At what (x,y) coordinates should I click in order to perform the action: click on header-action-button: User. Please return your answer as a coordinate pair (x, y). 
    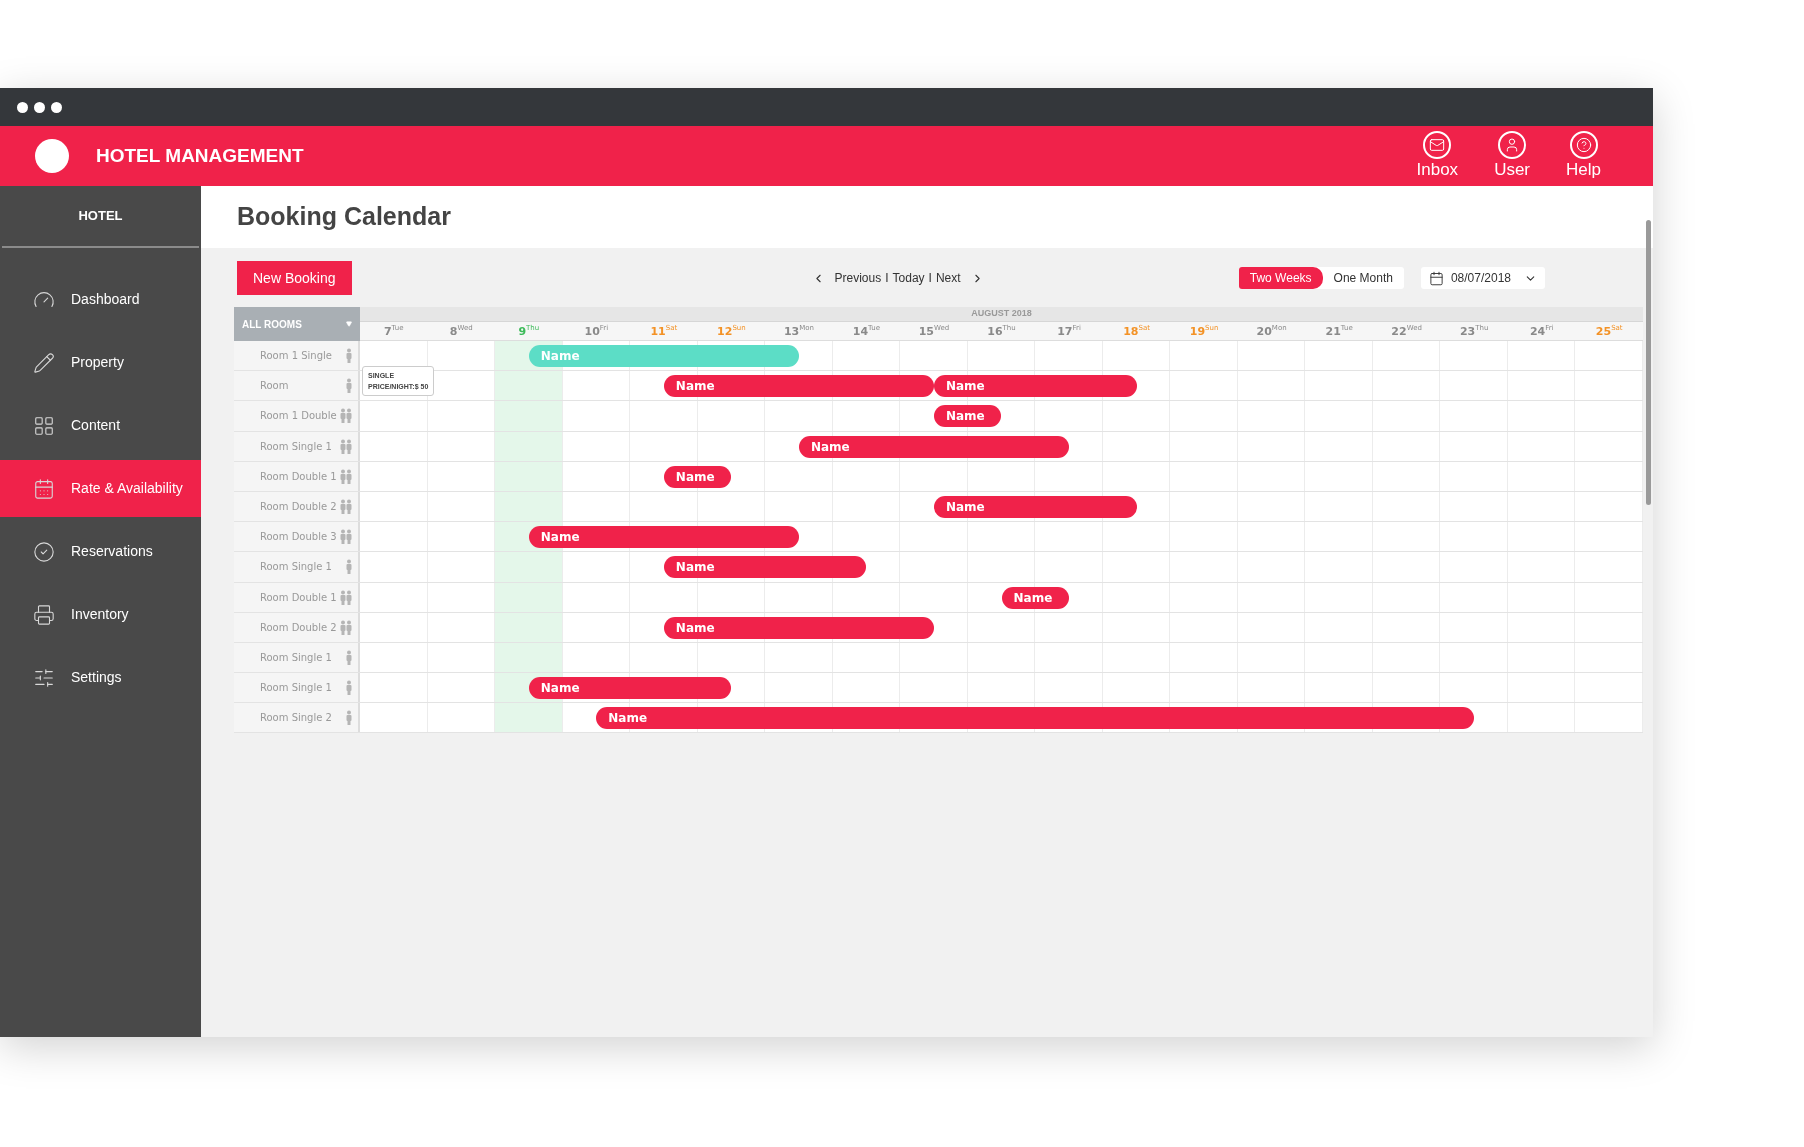
    Looking at the image, I should click on (1512, 156).